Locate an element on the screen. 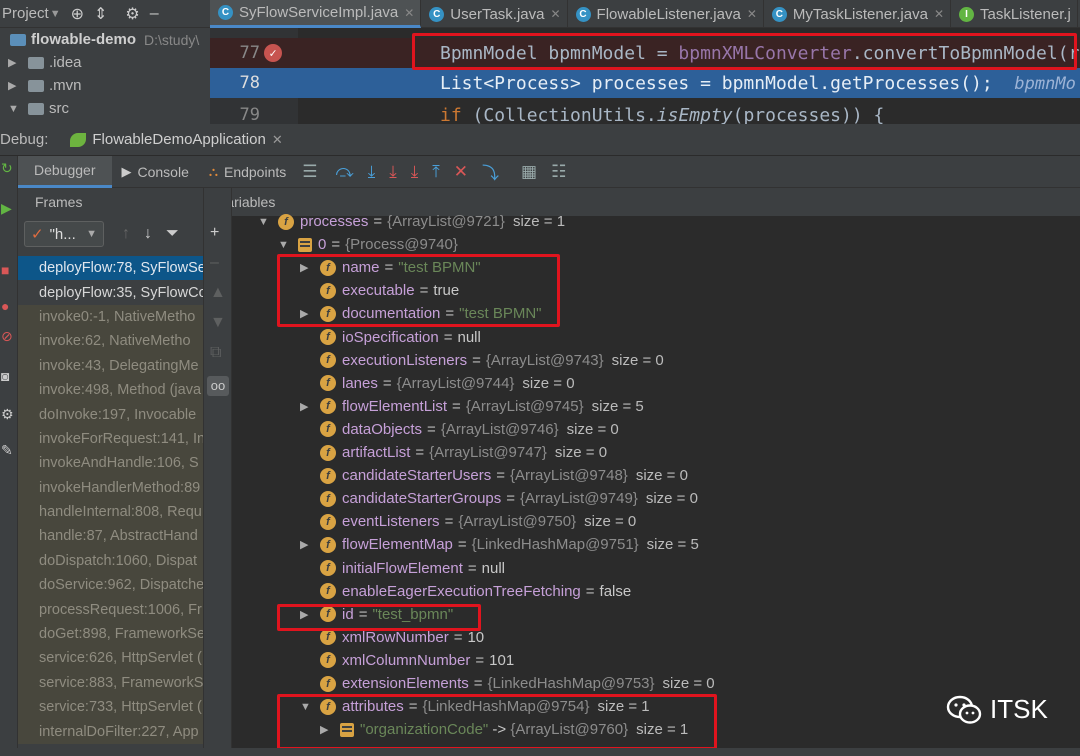  frame-row: deployFlow:35, SyFlowCo is located at coordinates (110, 292).